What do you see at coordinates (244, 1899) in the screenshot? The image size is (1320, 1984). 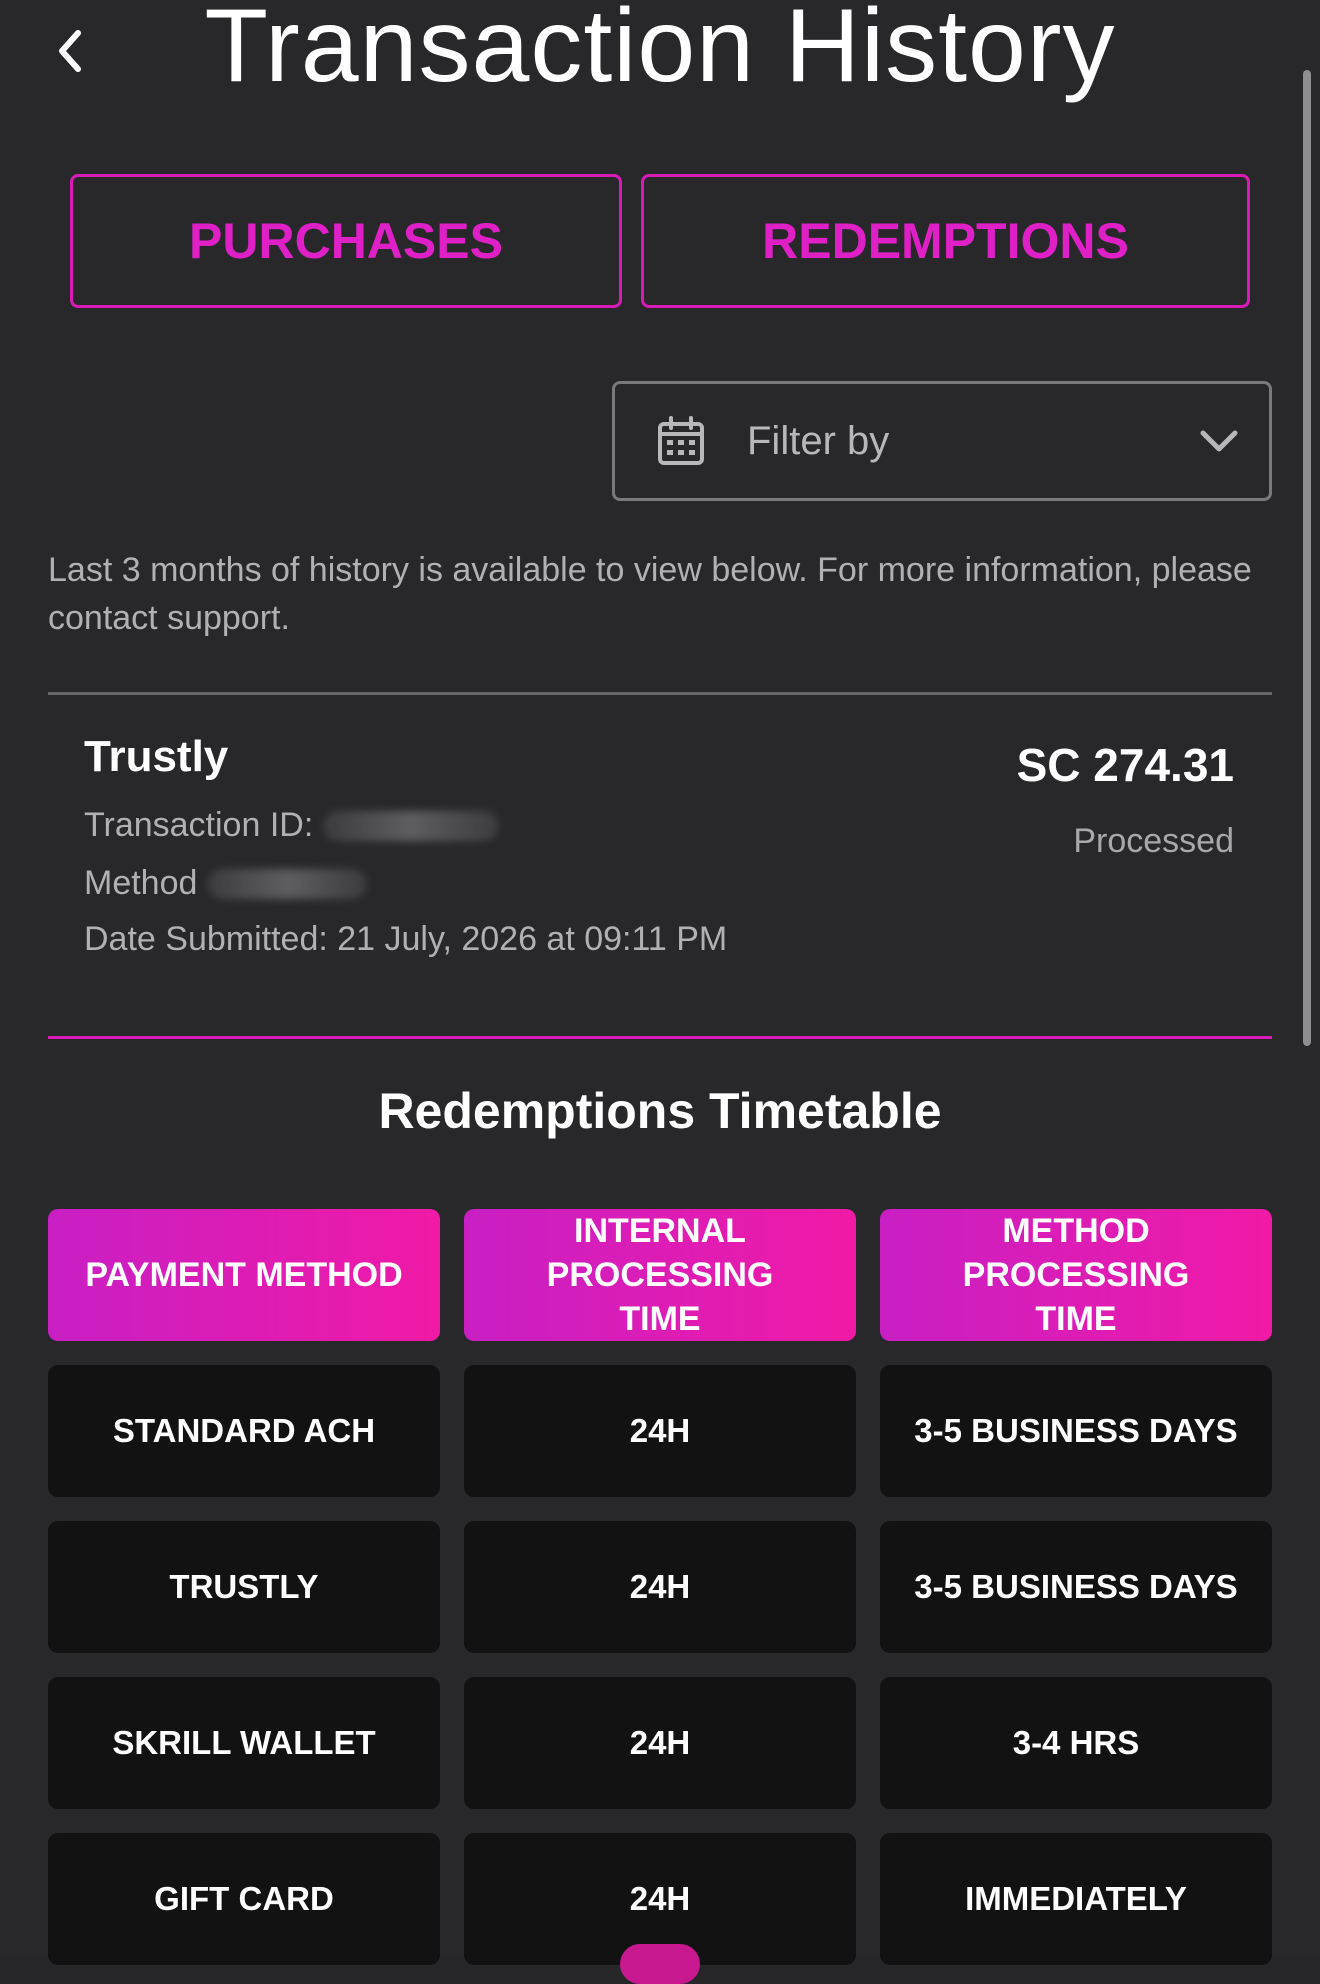 I see `timetable-cell: GIFT CARD` at bounding box center [244, 1899].